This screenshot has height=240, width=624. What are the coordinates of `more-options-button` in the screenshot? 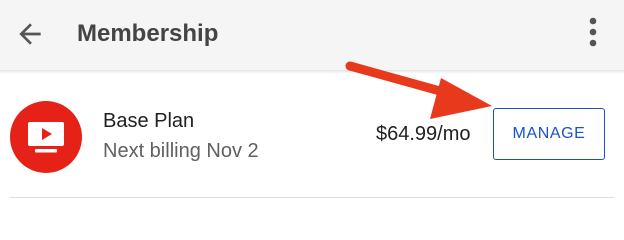 It's located at (593, 32).